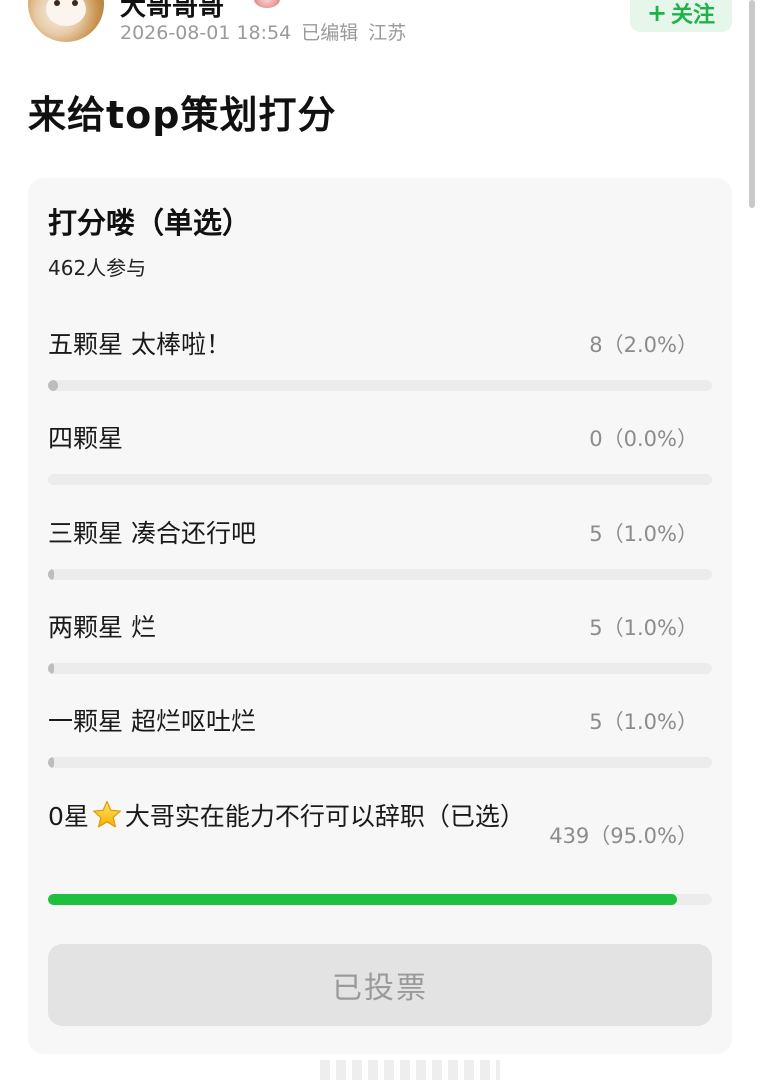 The width and height of the screenshot is (760, 1080). Describe the element at coordinates (68, 816) in the screenshot. I see `poll-option-label-prefix: 0星` at that location.